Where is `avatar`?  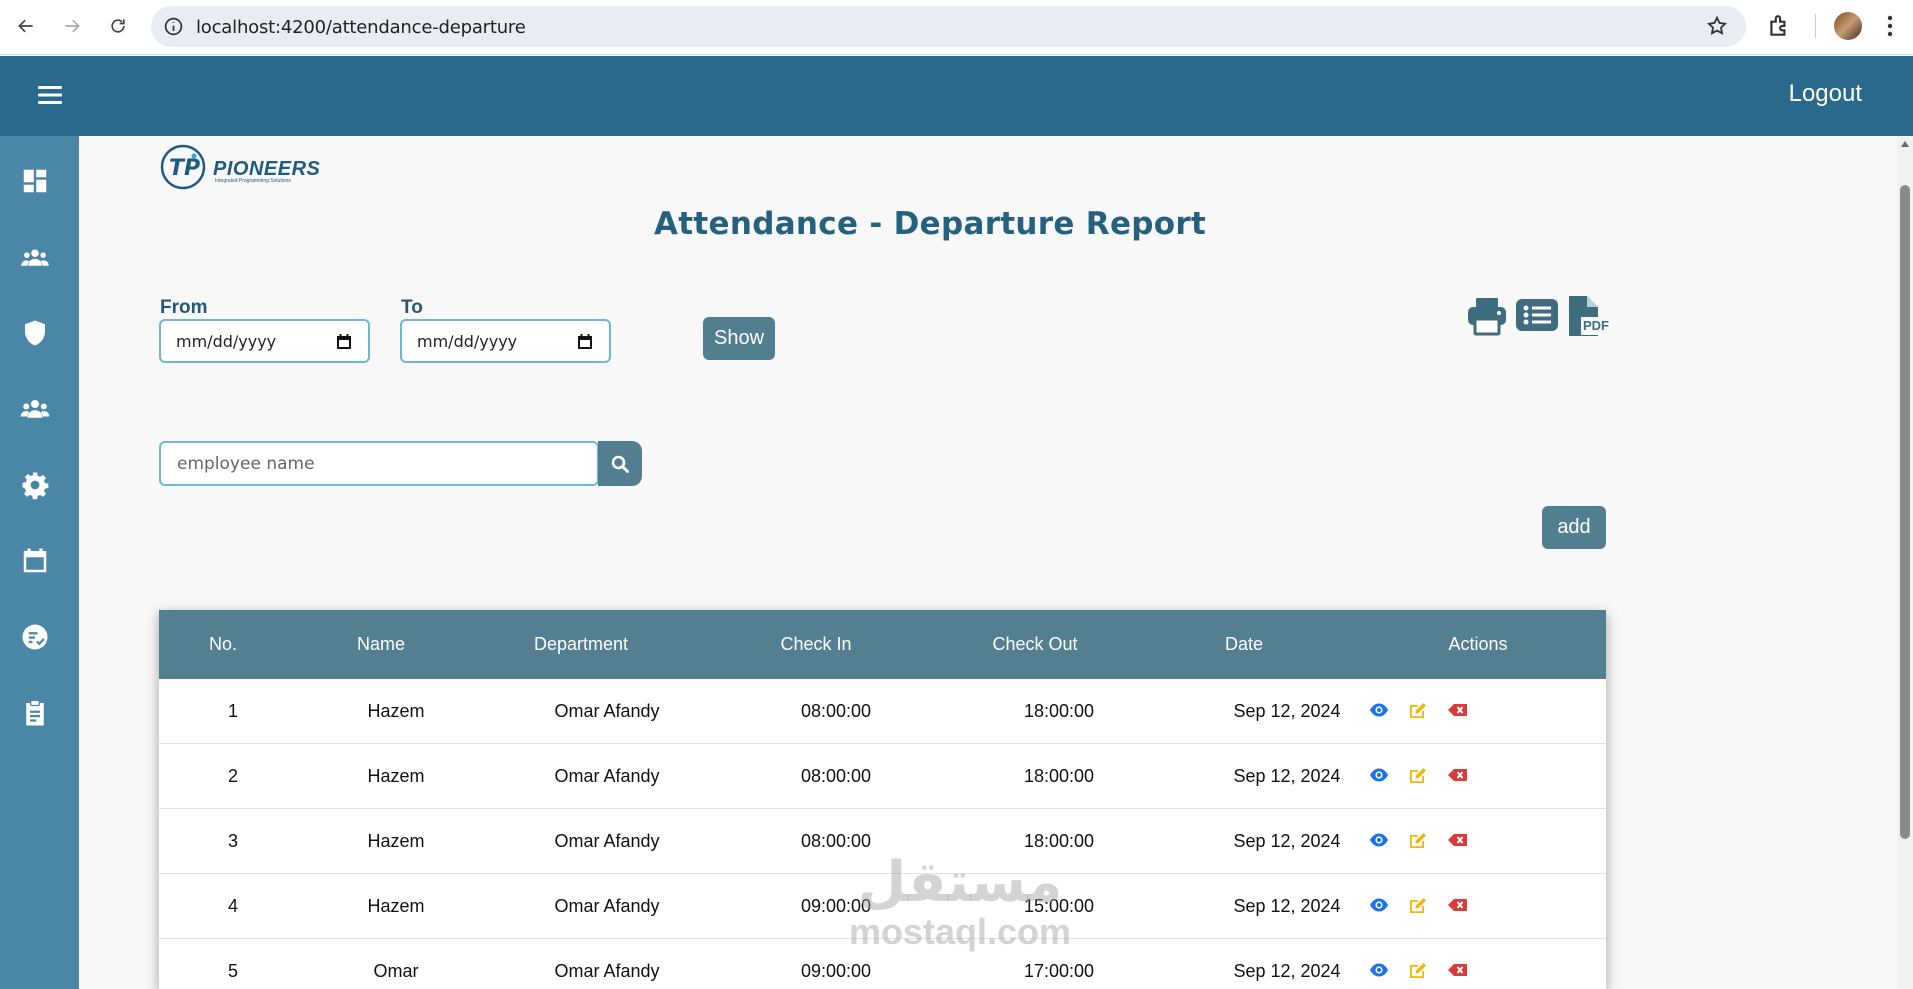 avatar is located at coordinates (1848, 26).